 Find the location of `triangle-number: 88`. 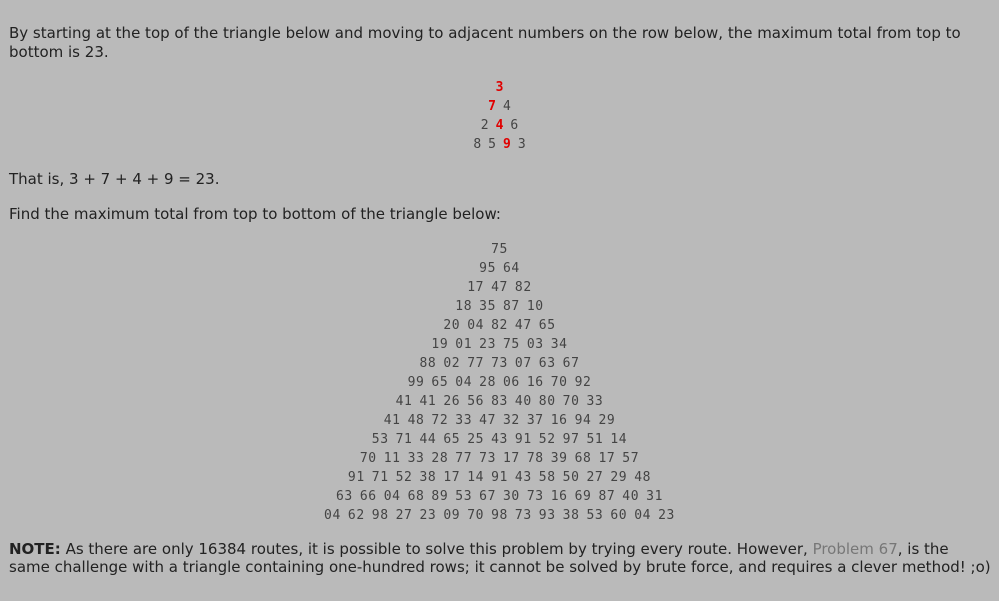

triangle-number: 88 is located at coordinates (428, 363).